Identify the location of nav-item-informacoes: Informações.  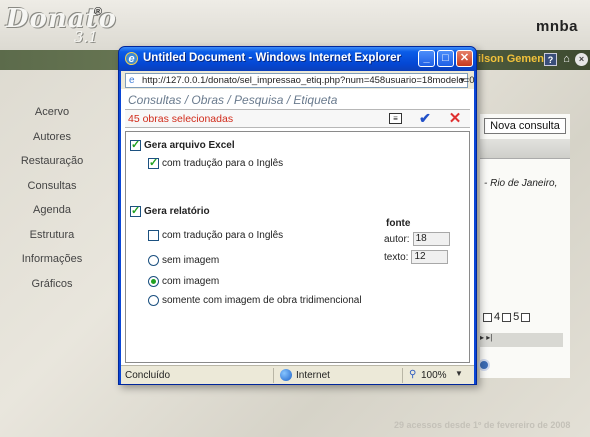
(52, 265).